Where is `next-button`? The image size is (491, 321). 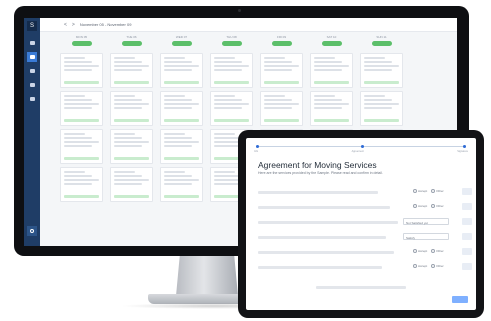 next-button is located at coordinates (460, 299).